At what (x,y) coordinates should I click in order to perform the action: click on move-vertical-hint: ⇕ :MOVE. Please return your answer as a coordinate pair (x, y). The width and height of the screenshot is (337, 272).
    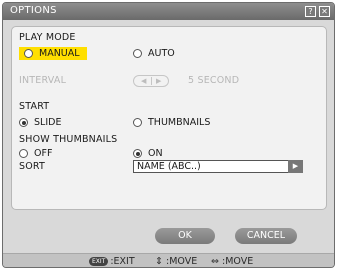
    Looking at the image, I should click on (176, 261).